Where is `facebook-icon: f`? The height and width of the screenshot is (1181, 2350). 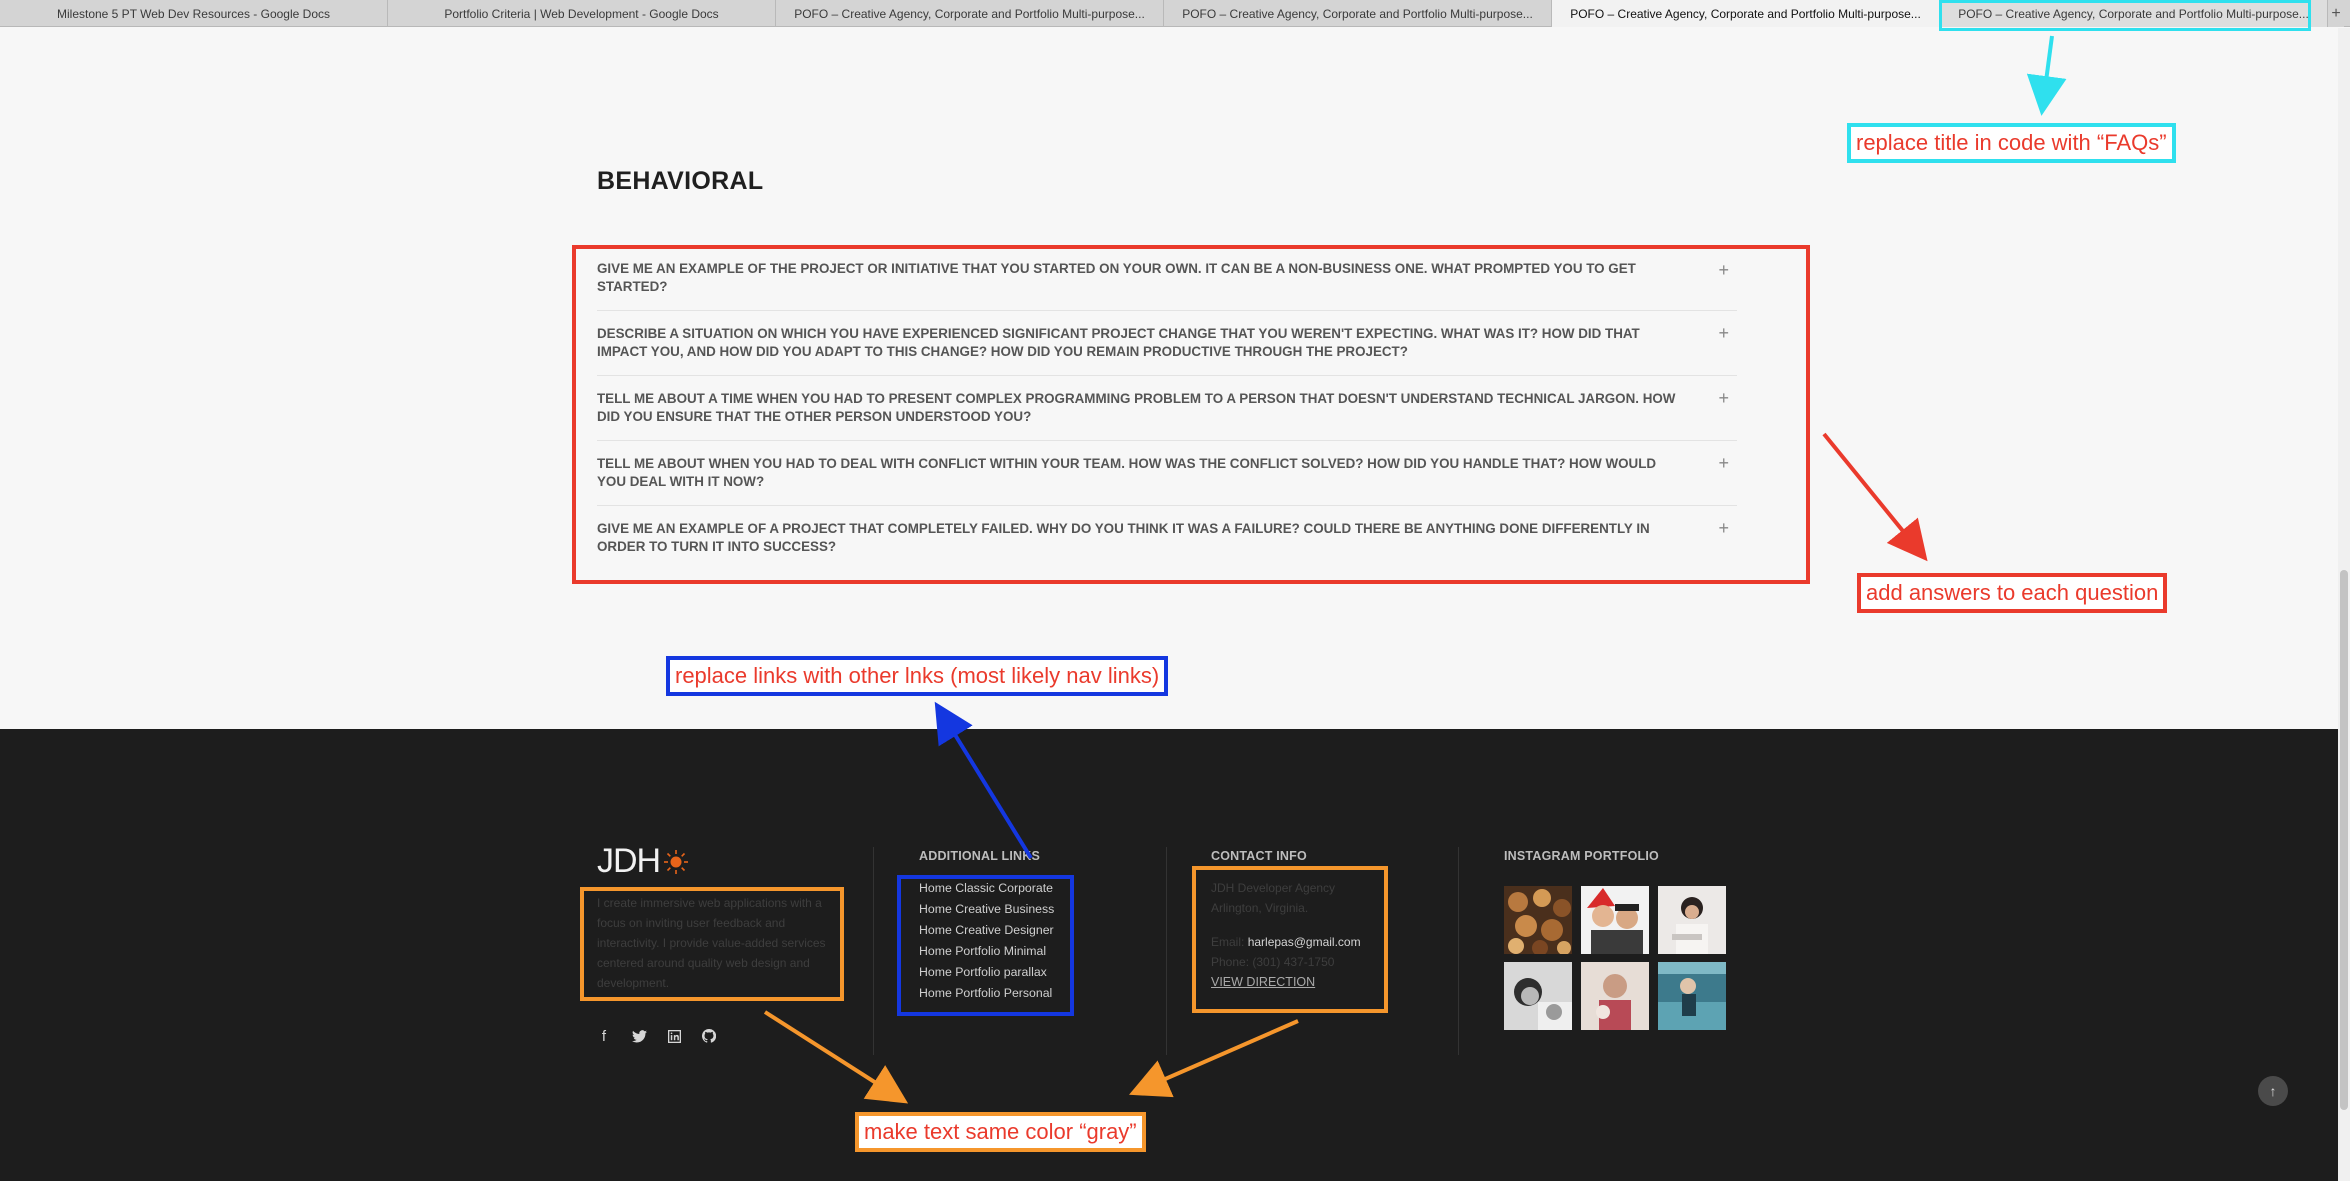 facebook-icon: f is located at coordinates (604, 1036).